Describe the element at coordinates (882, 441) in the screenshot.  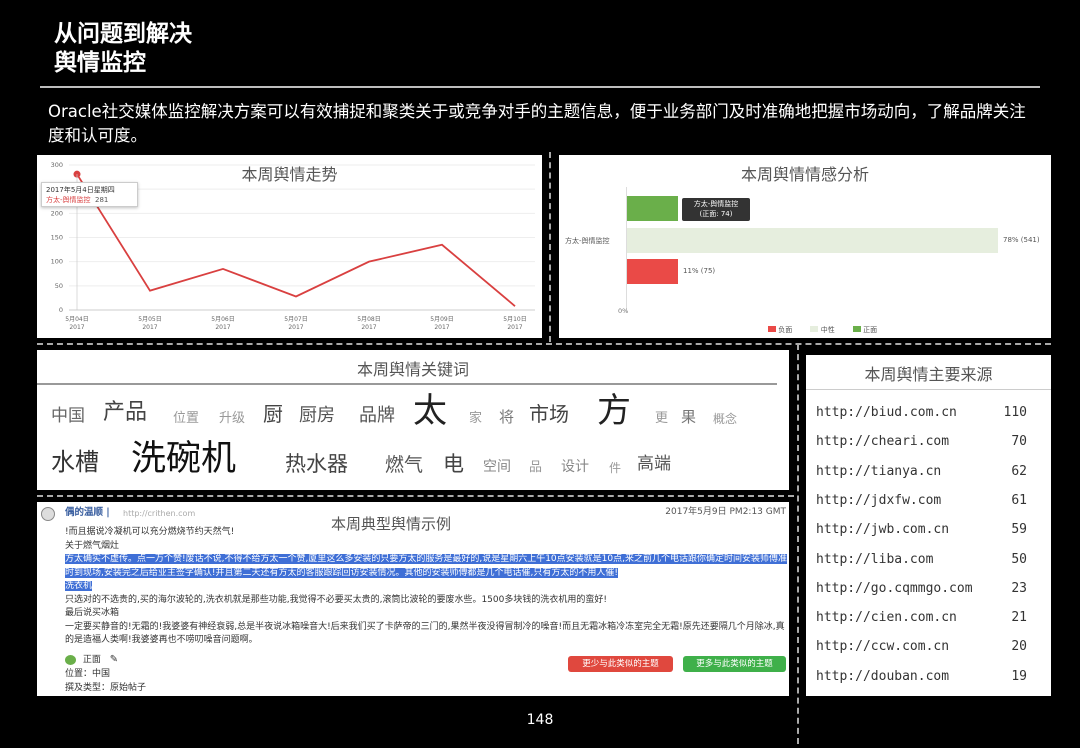
I see `source-url: http://cheari.com` at that location.